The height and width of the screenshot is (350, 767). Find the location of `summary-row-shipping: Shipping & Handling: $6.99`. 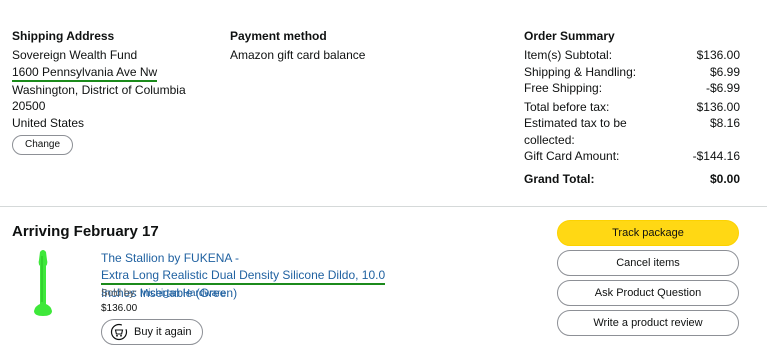

summary-row-shipping: Shipping & Handling: $6.99 is located at coordinates (632, 71).